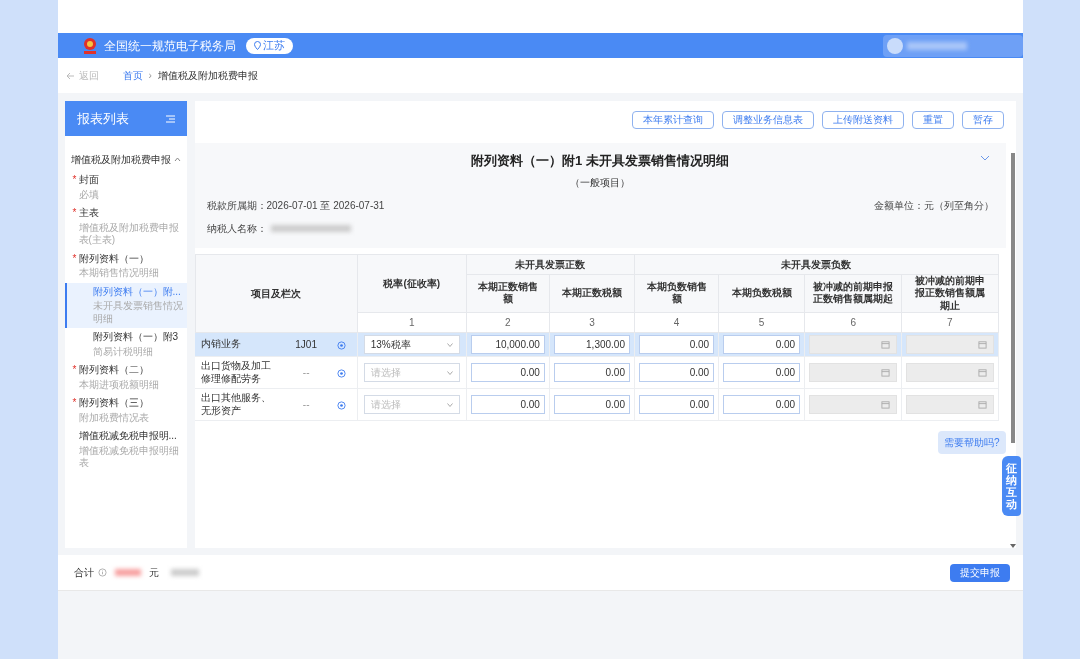  What do you see at coordinates (269, 45) in the screenshot?
I see `region-badge: 江苏` at bounding box center [269, 45].